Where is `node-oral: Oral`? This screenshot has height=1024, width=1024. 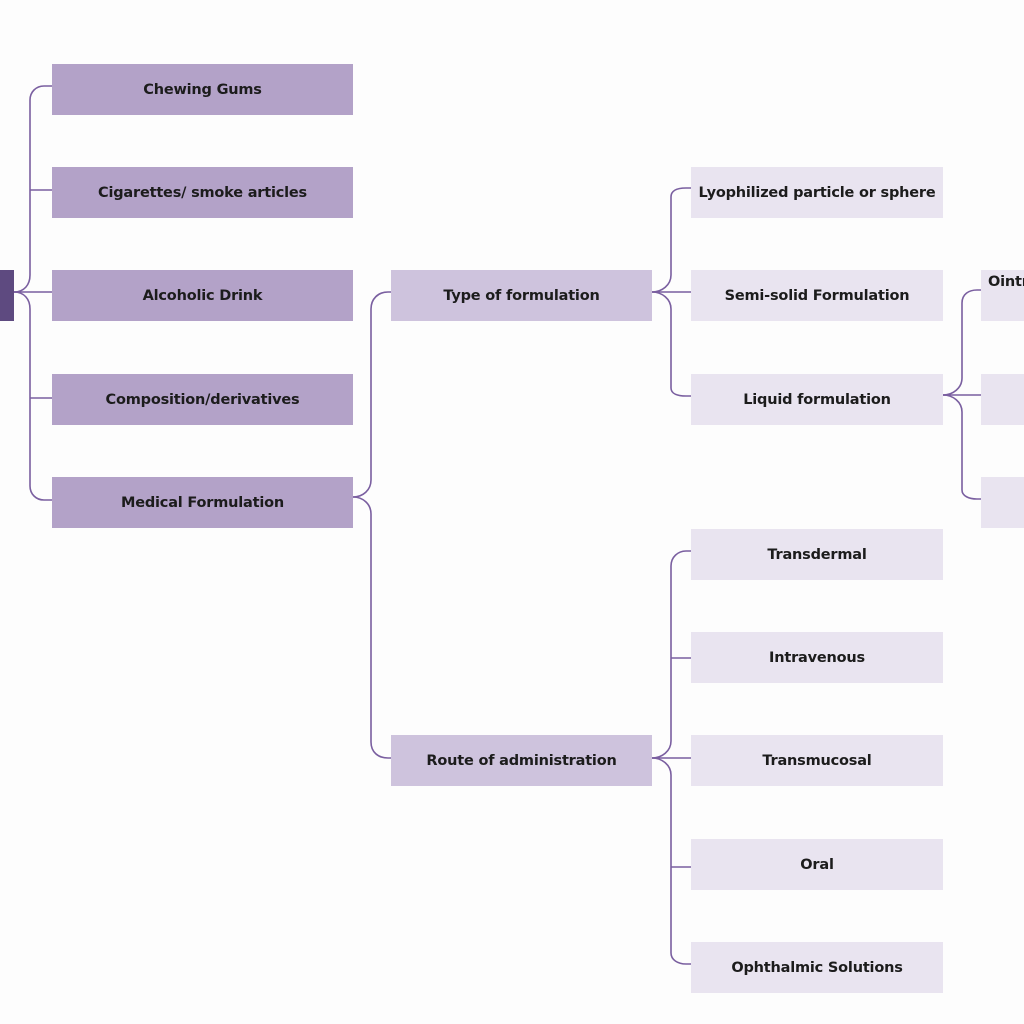 node-oral: Oral is located at coordinates (817, 864).